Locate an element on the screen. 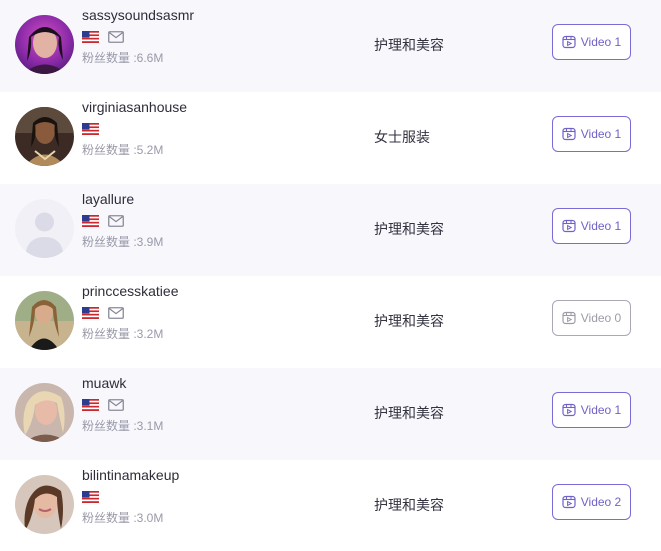 This screenshot has height=551, width=661. video-button: Video 2 is located at coordinates (591, 502).